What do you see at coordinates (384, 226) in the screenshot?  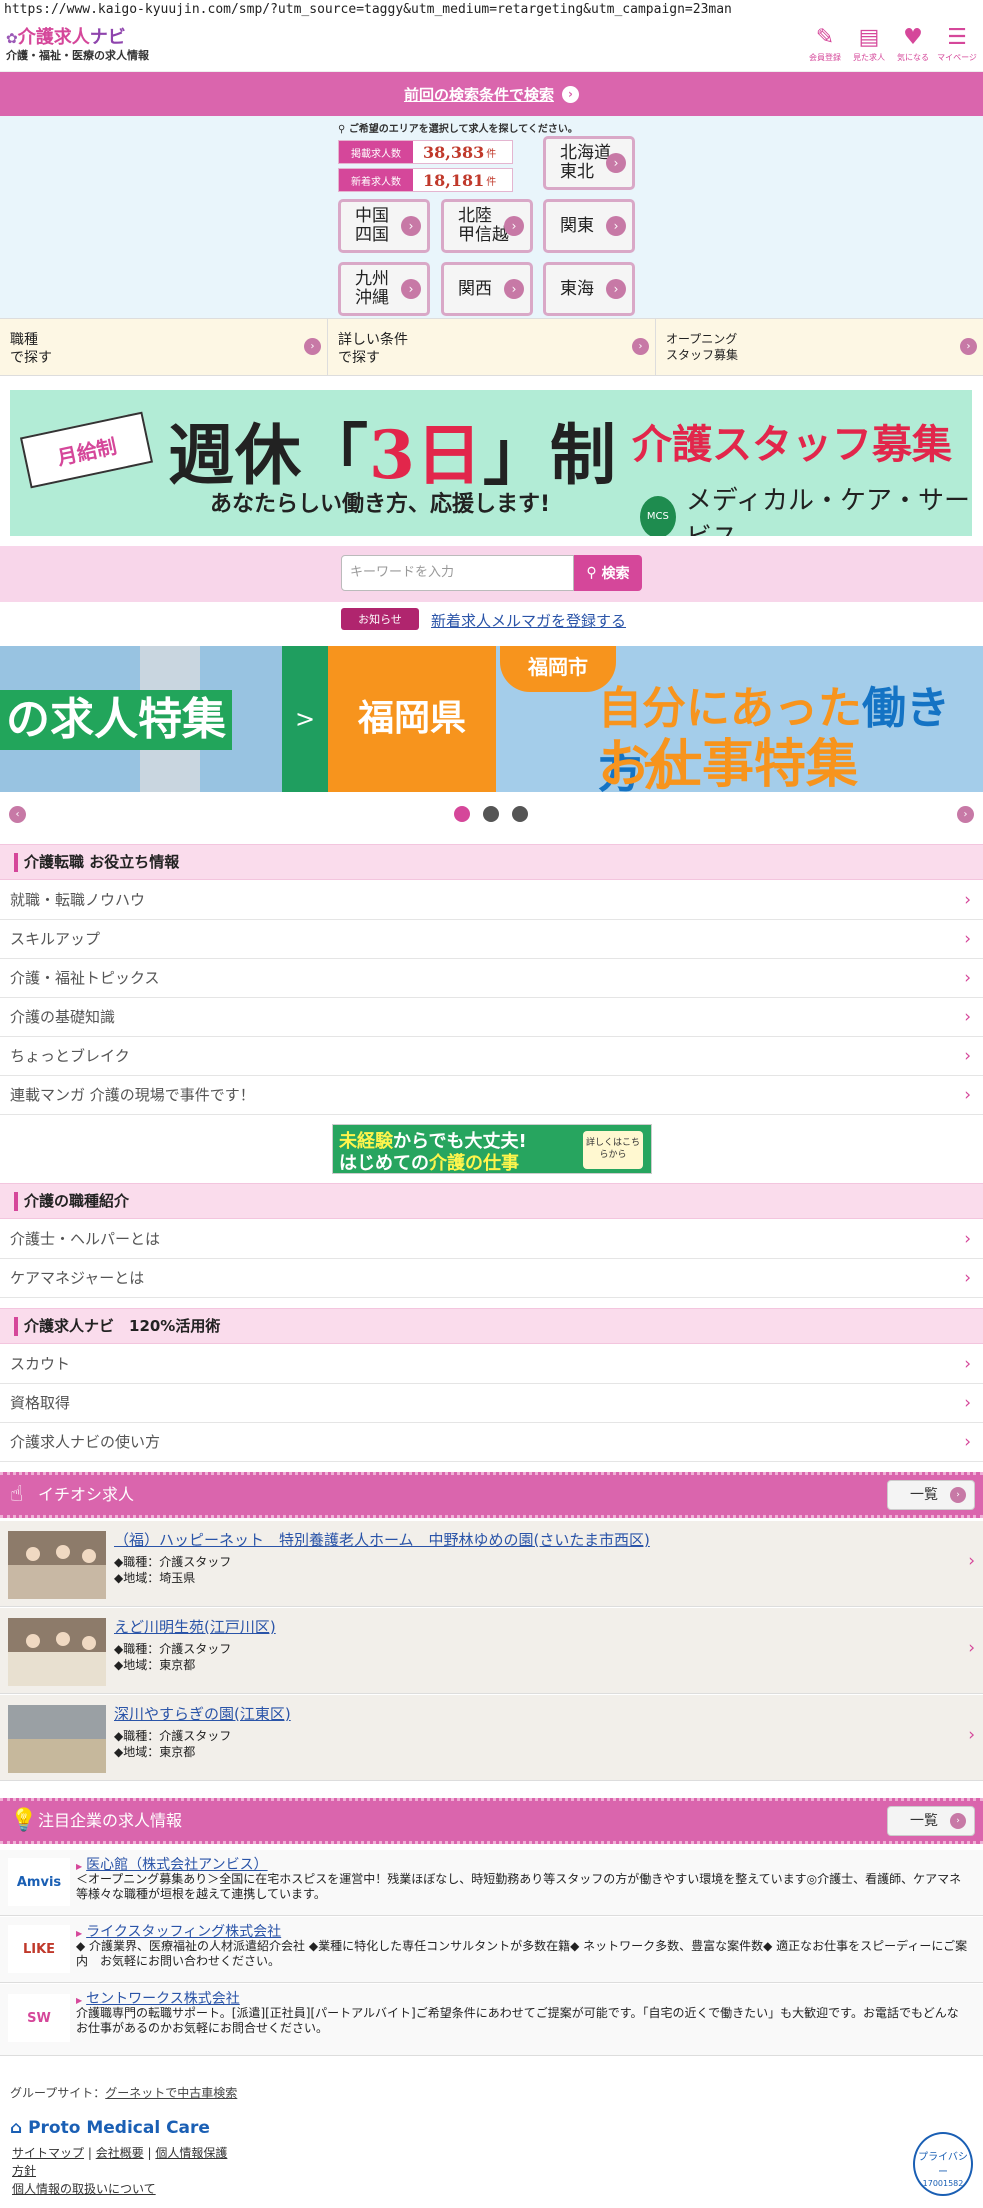 I see `region-chugoku-shikoku: 中国 四国 ›` at bounding box center [384, 226].